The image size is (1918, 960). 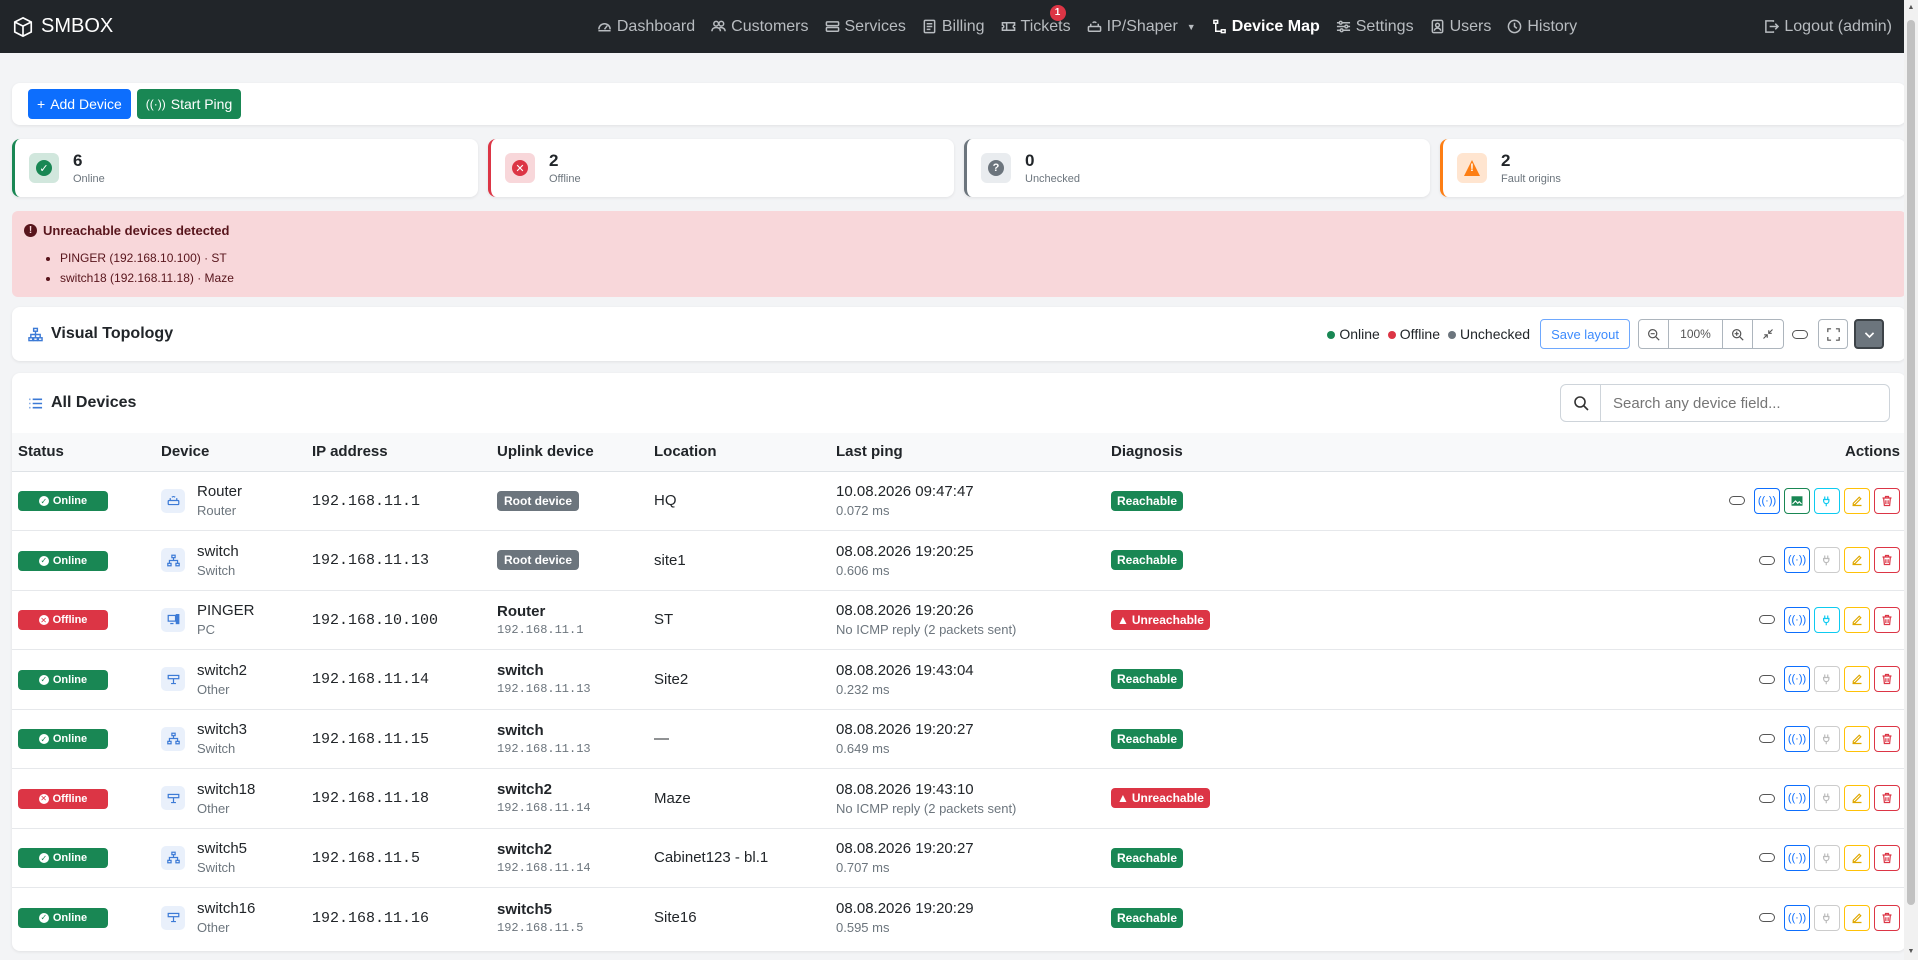 I want to click on logout-link: Logout (admin), so click(x=1807, y=27).